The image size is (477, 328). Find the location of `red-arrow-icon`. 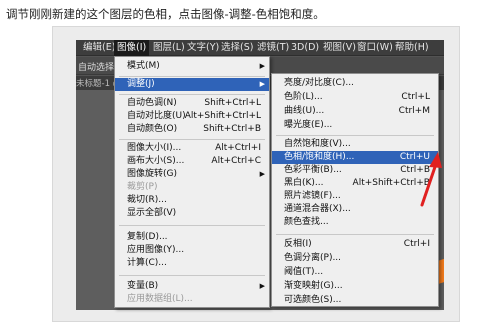

red-arrow-icon is located at coordinates (431, 179).